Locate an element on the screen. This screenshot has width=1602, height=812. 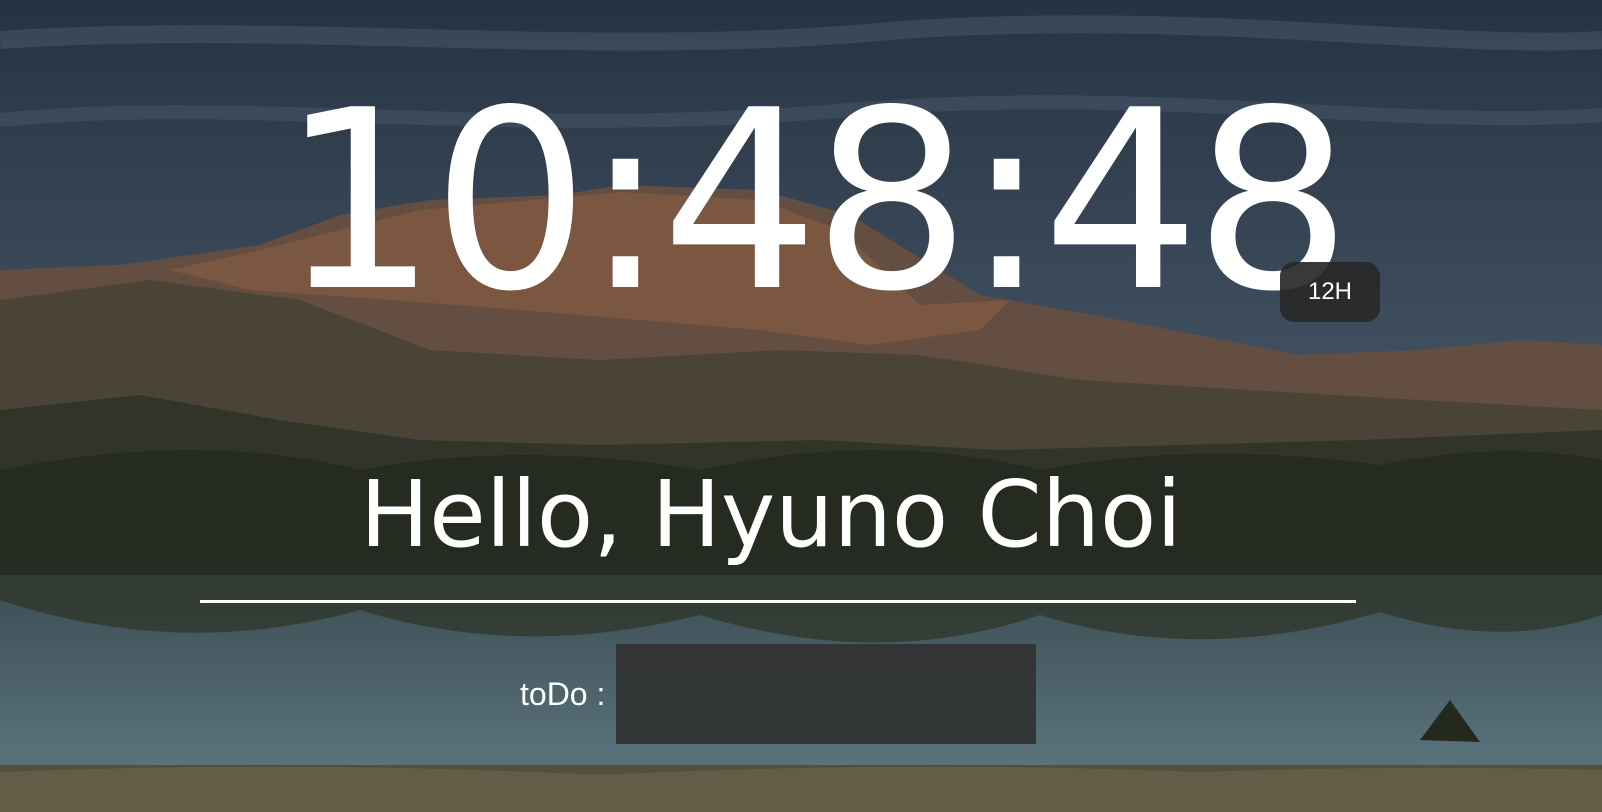
divider-line is located at coordinates (778, 601).